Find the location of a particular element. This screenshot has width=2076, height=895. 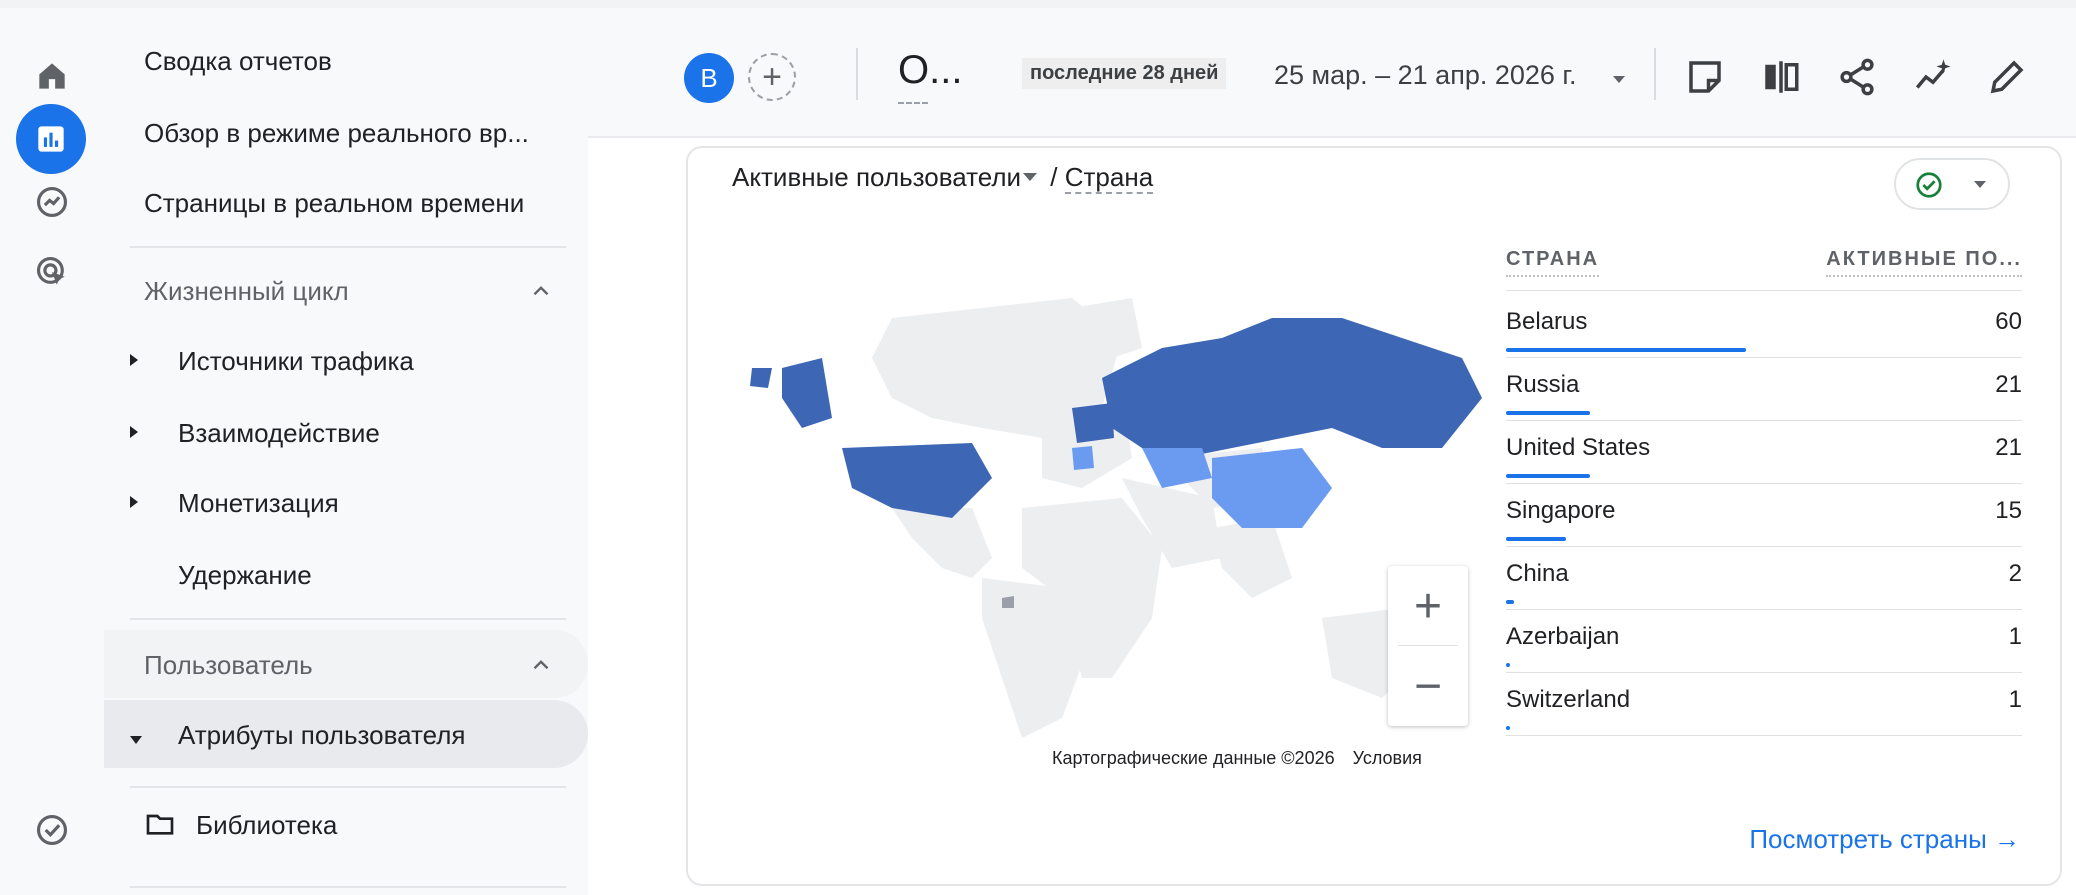

map-region-aleutians is located at coordinates (761, 378).